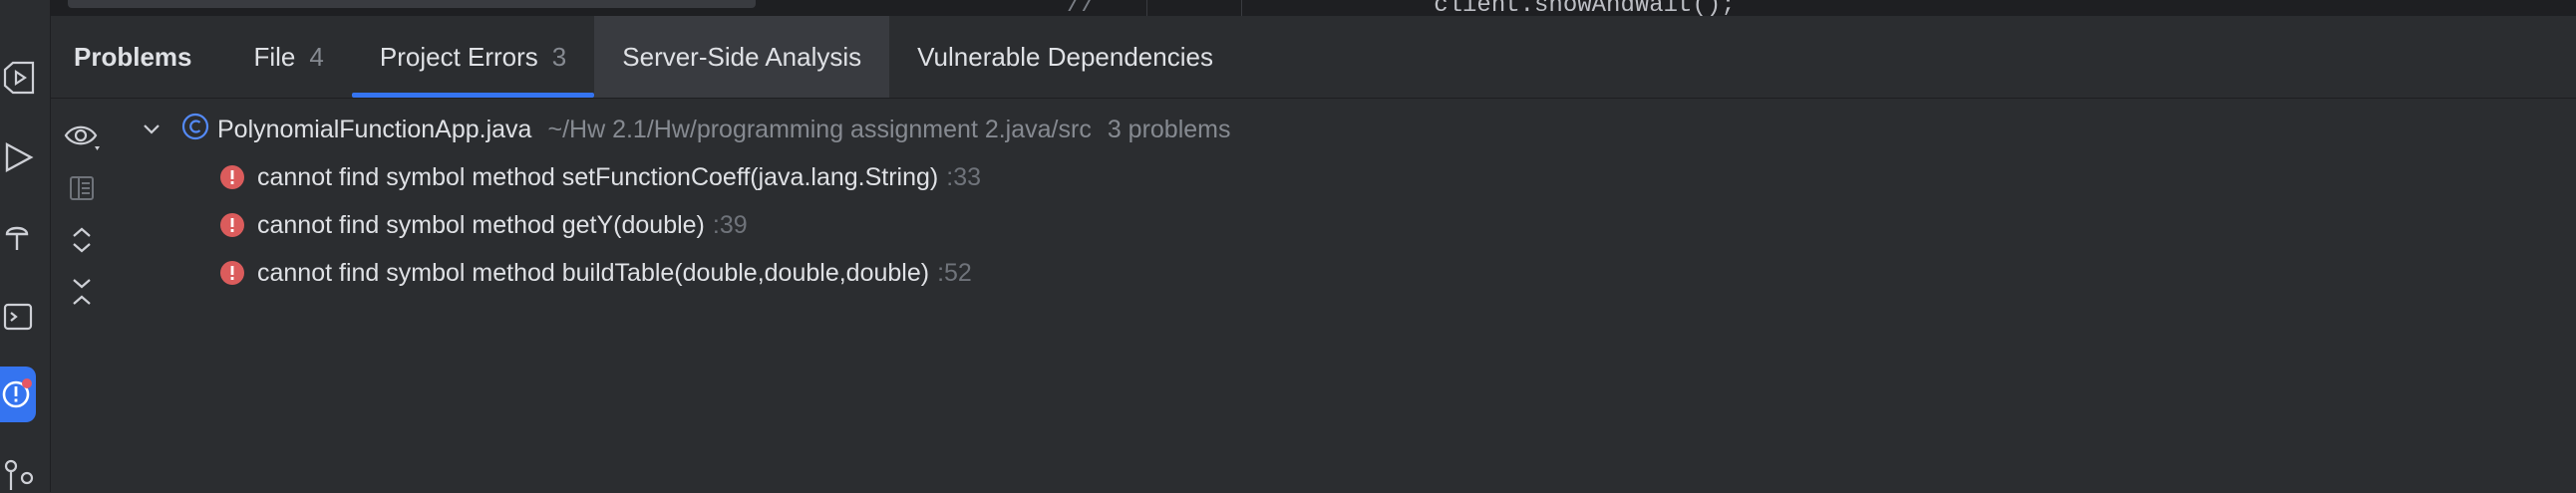 The width and height of the screenshot is (2576, 493). I want to click on tab-count: 4, so click(316, 56).